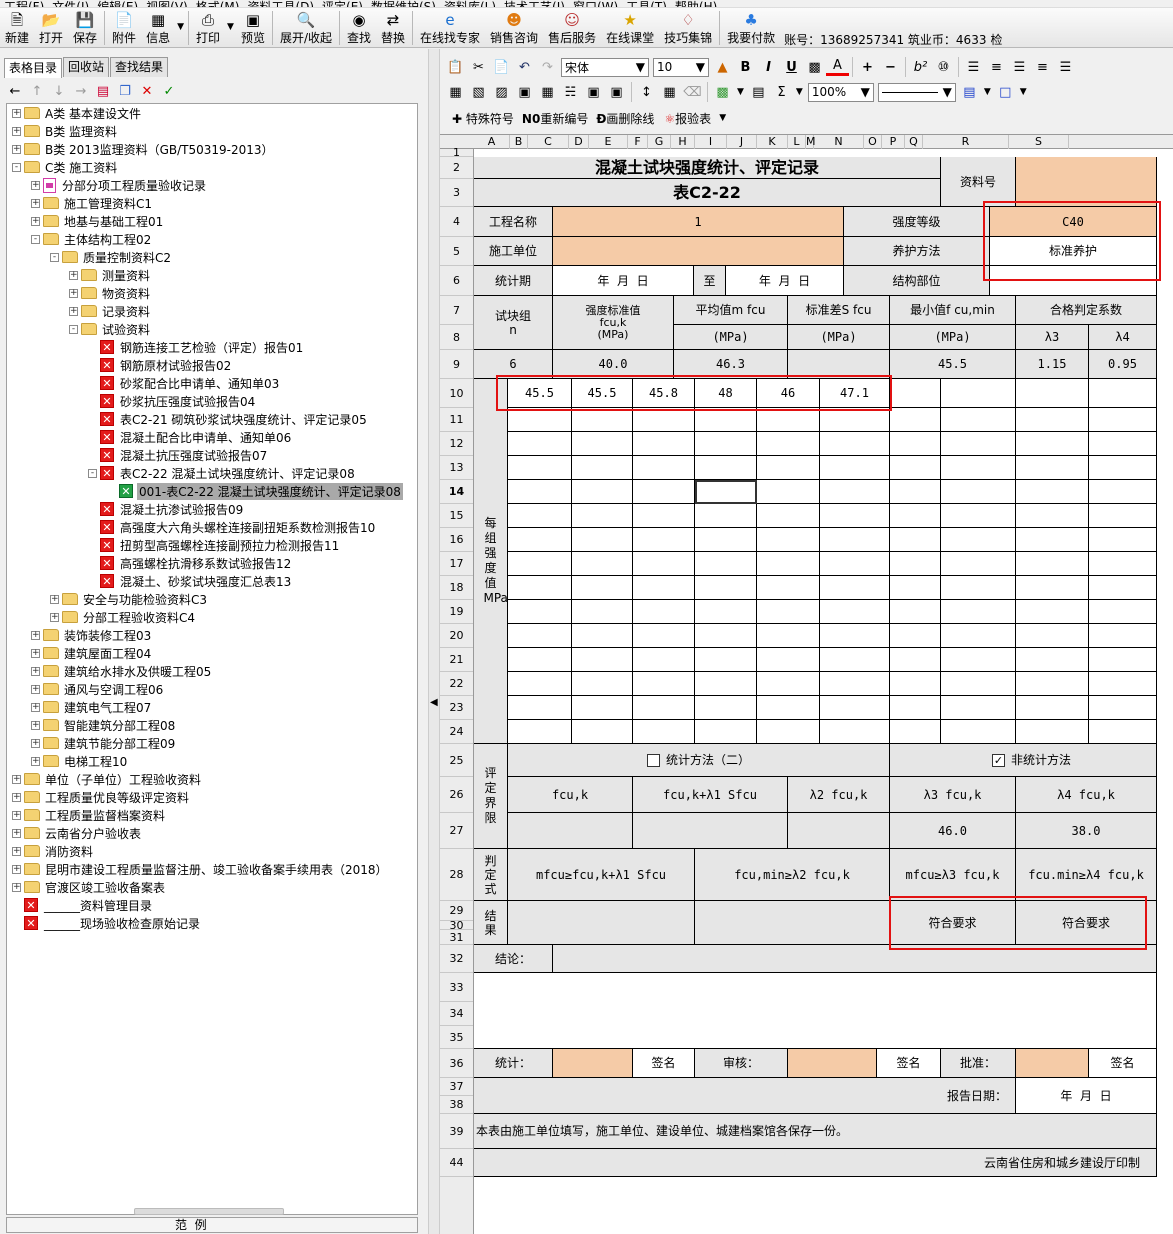 This screenshot has height=1234, width=1173. I want to click on sum-icon: Σ, so click(781, 92).